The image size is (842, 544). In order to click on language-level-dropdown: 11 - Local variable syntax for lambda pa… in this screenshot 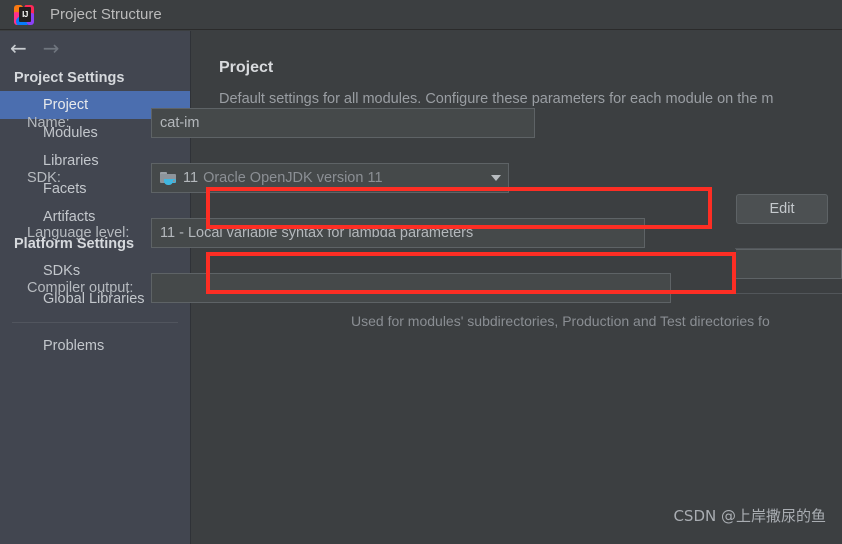, I will do `click(398, 233)`.